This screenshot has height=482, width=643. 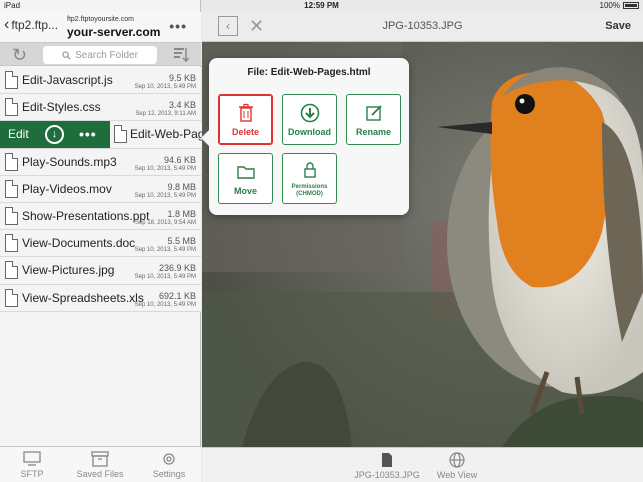 I want to click on swipe-edit-button: Edit, so click(x=18, y=134).